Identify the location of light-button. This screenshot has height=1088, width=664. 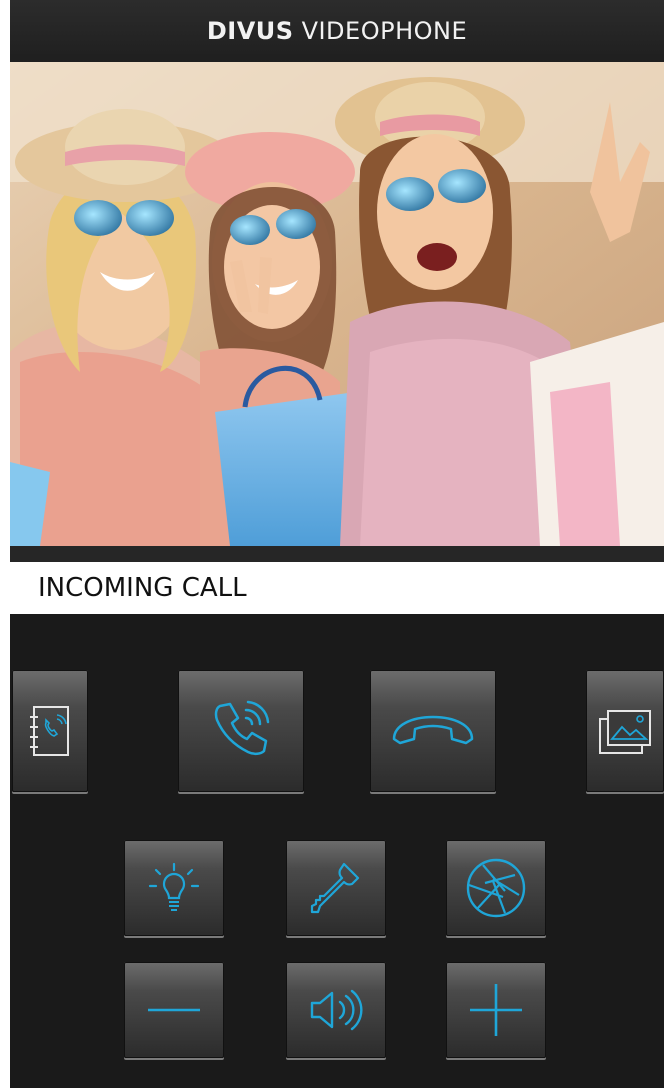
(174, 888).